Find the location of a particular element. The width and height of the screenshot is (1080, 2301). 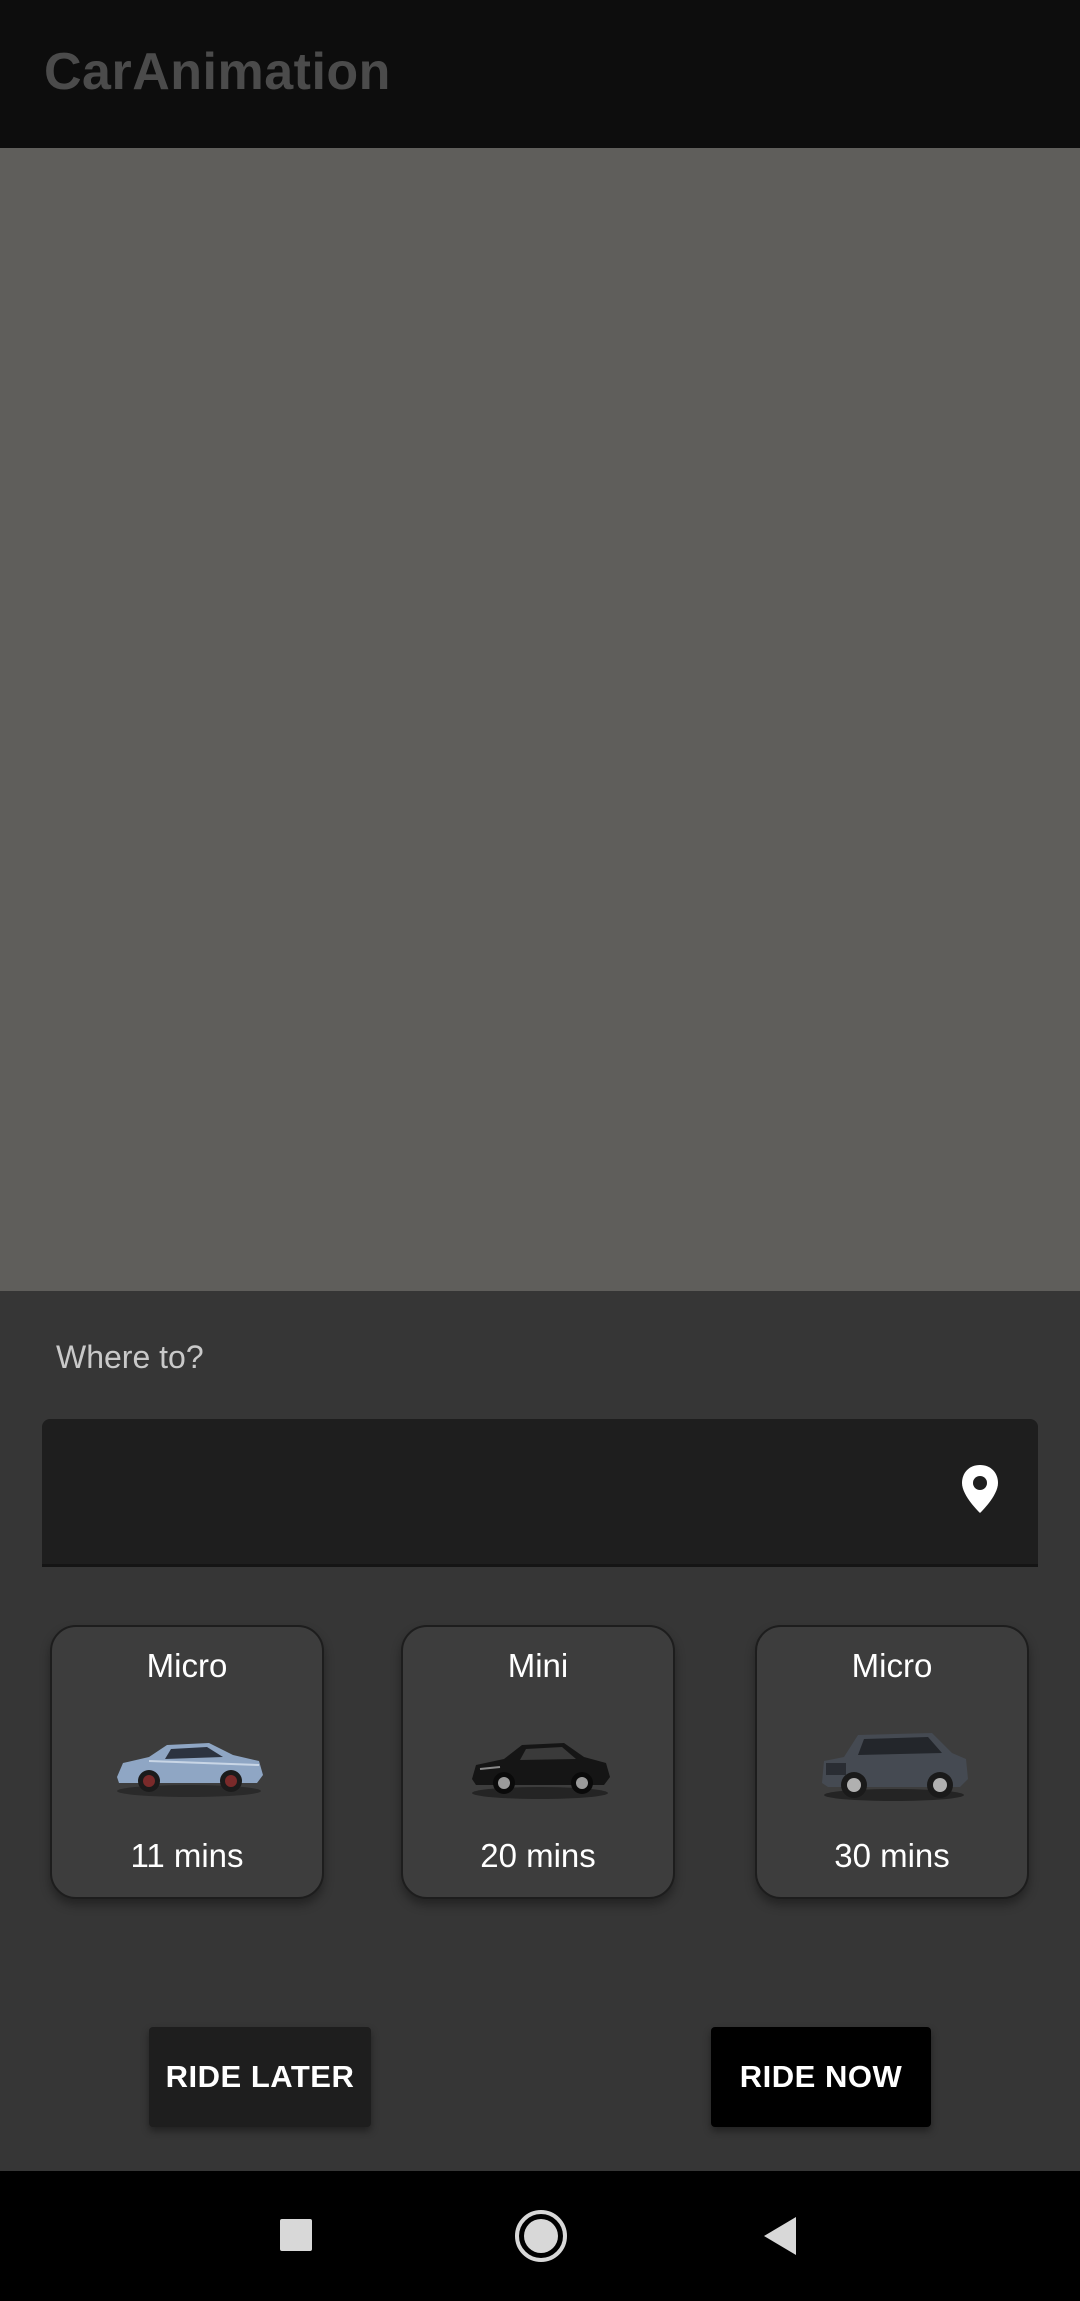

app-bar: CarAnimation is located at coordinates (540, 74).